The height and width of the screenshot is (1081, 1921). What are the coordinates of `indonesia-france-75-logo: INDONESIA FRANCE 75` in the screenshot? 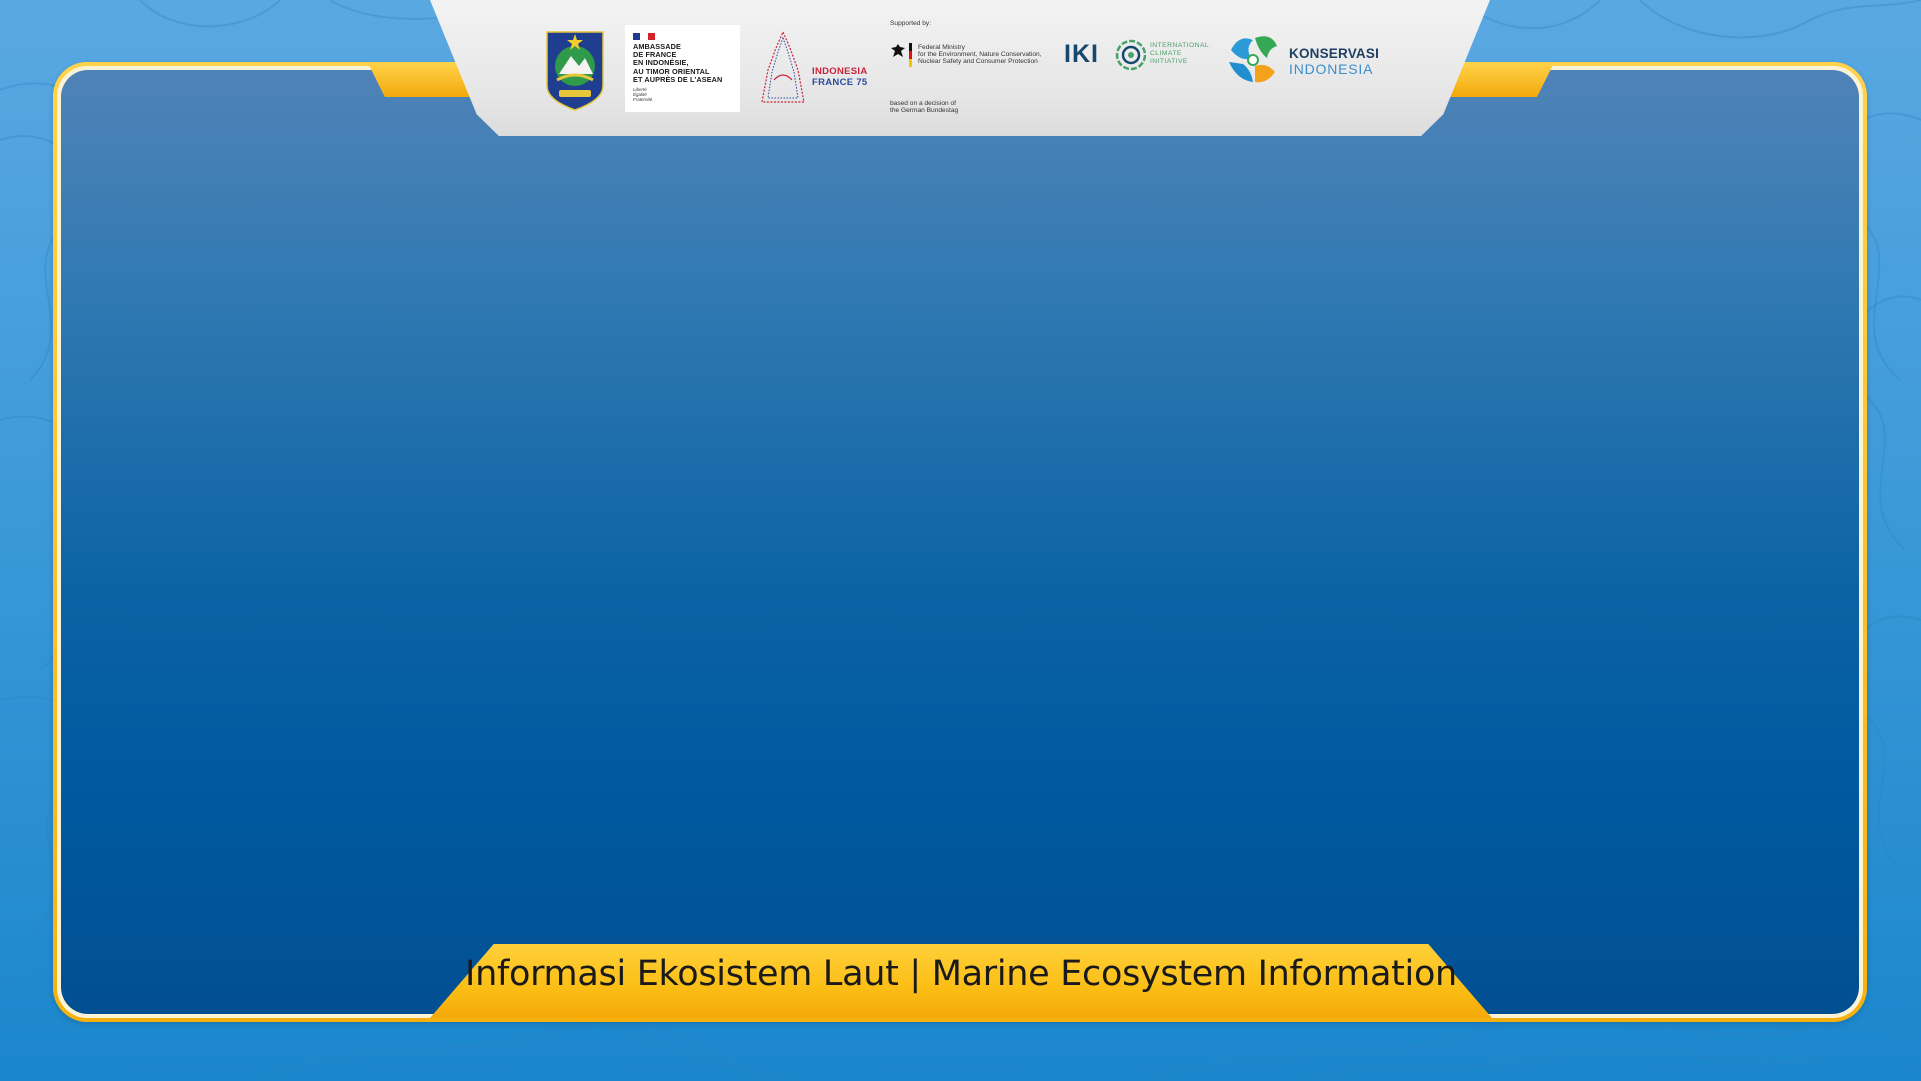 It's located at (818, 68).